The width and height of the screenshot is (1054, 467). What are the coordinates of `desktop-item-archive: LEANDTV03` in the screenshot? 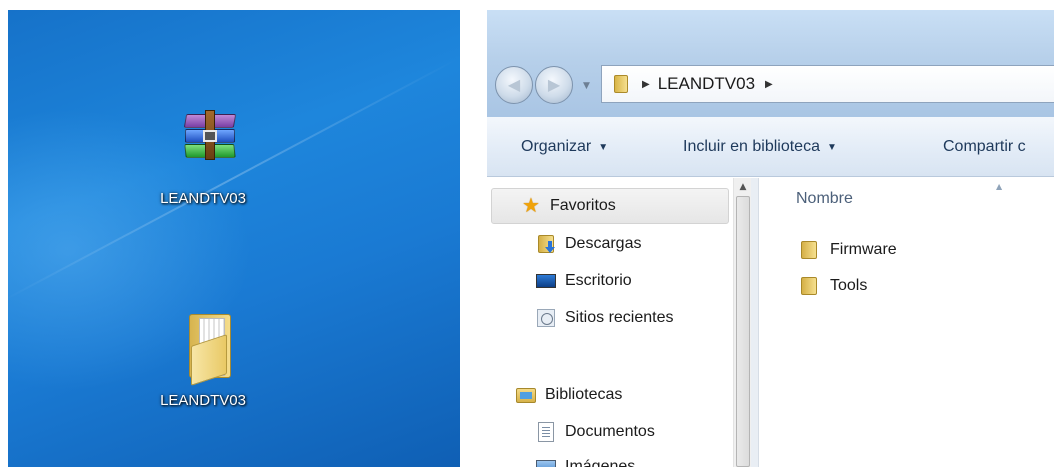 It's located at (203, 157).